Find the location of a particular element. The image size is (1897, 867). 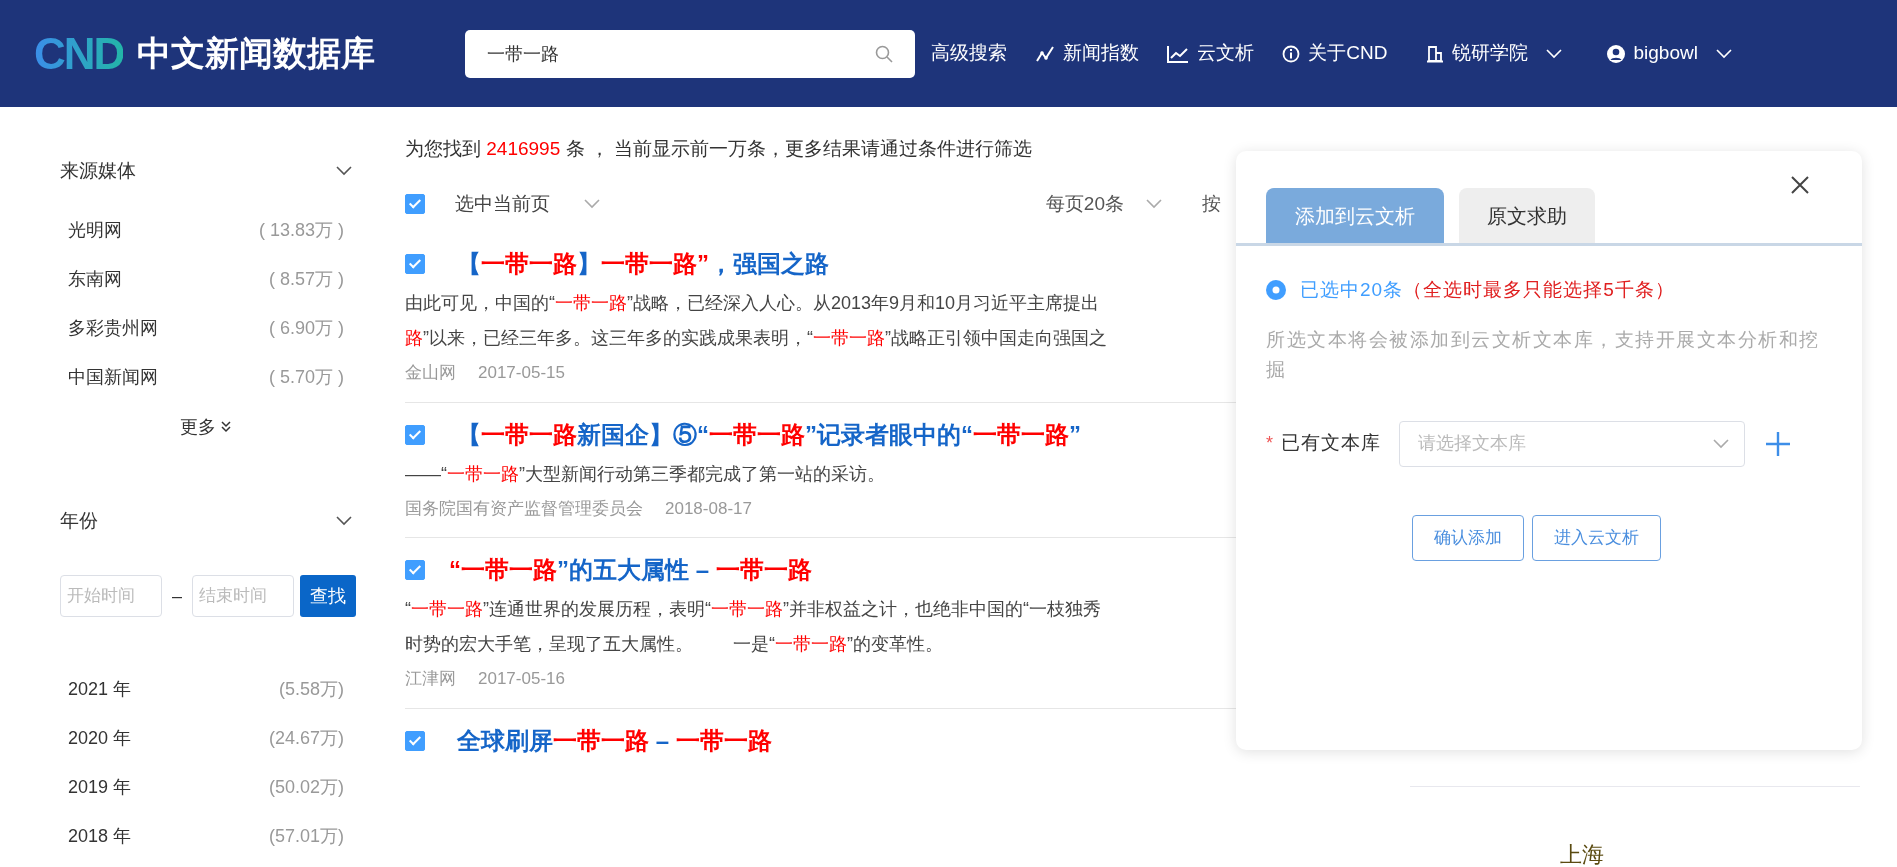

building-icon is located at coordinates (1434, 53).